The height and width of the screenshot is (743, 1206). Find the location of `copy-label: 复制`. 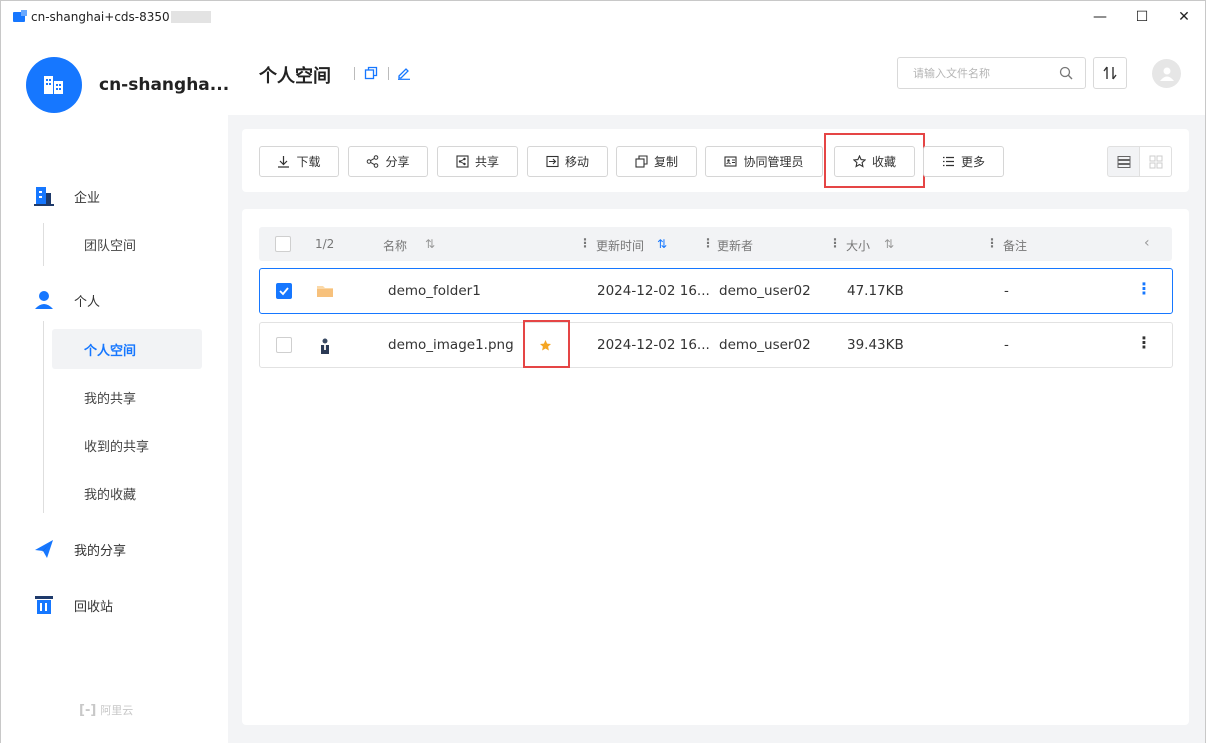

copy-label: 复制 is located at coordinates (665, 162).